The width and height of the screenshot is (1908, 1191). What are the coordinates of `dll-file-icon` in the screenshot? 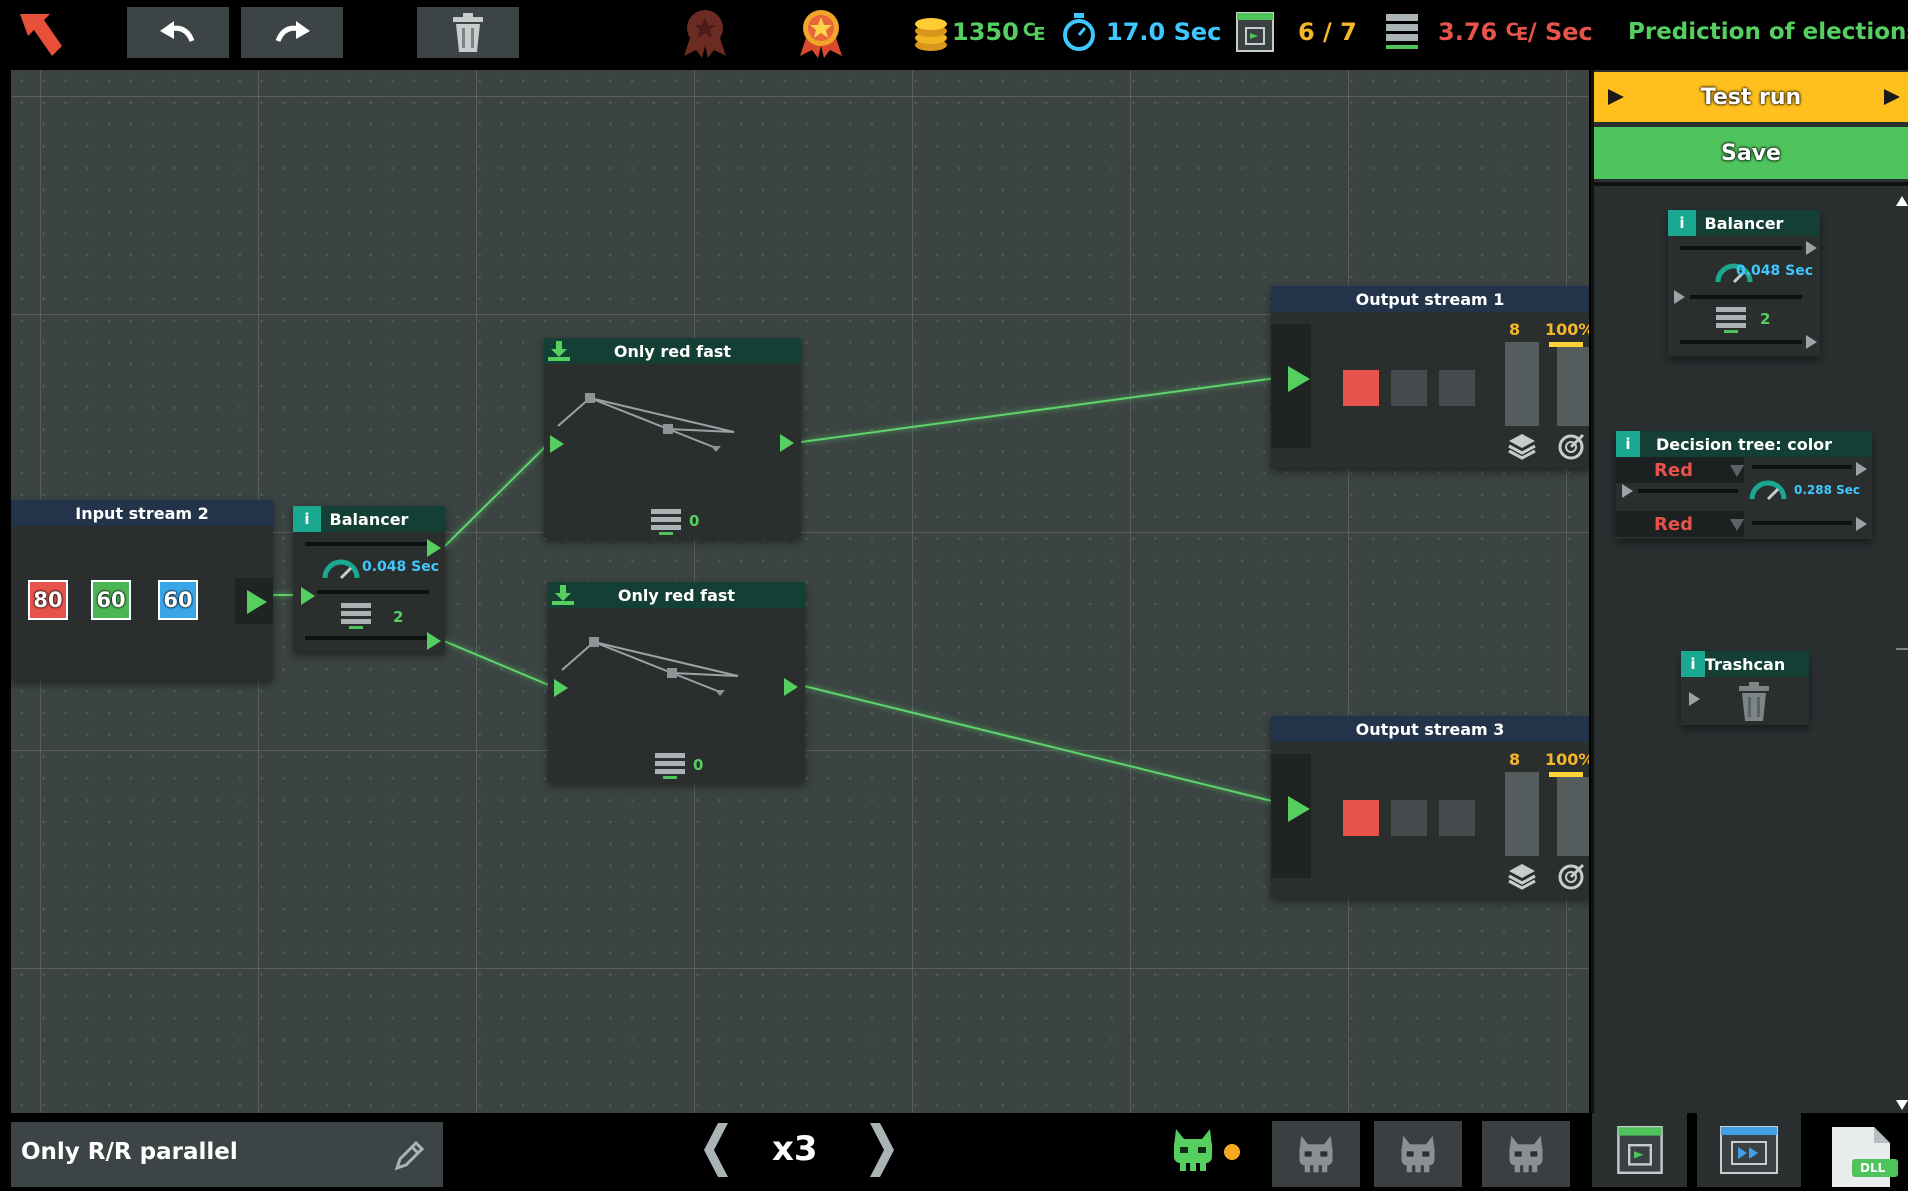 It's located at (1865, 1157).